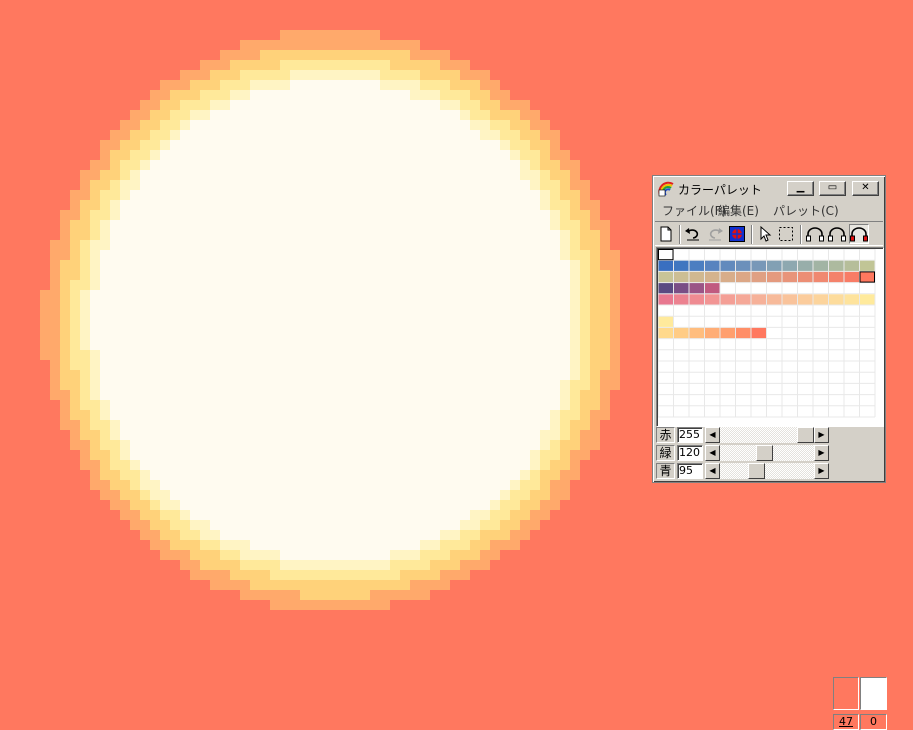 This screenshot has height=730, width=913. What do you see at coordinates (865, 188) in the screenshot?
I see `close-button: ✕` at bounding box center [865, 188].